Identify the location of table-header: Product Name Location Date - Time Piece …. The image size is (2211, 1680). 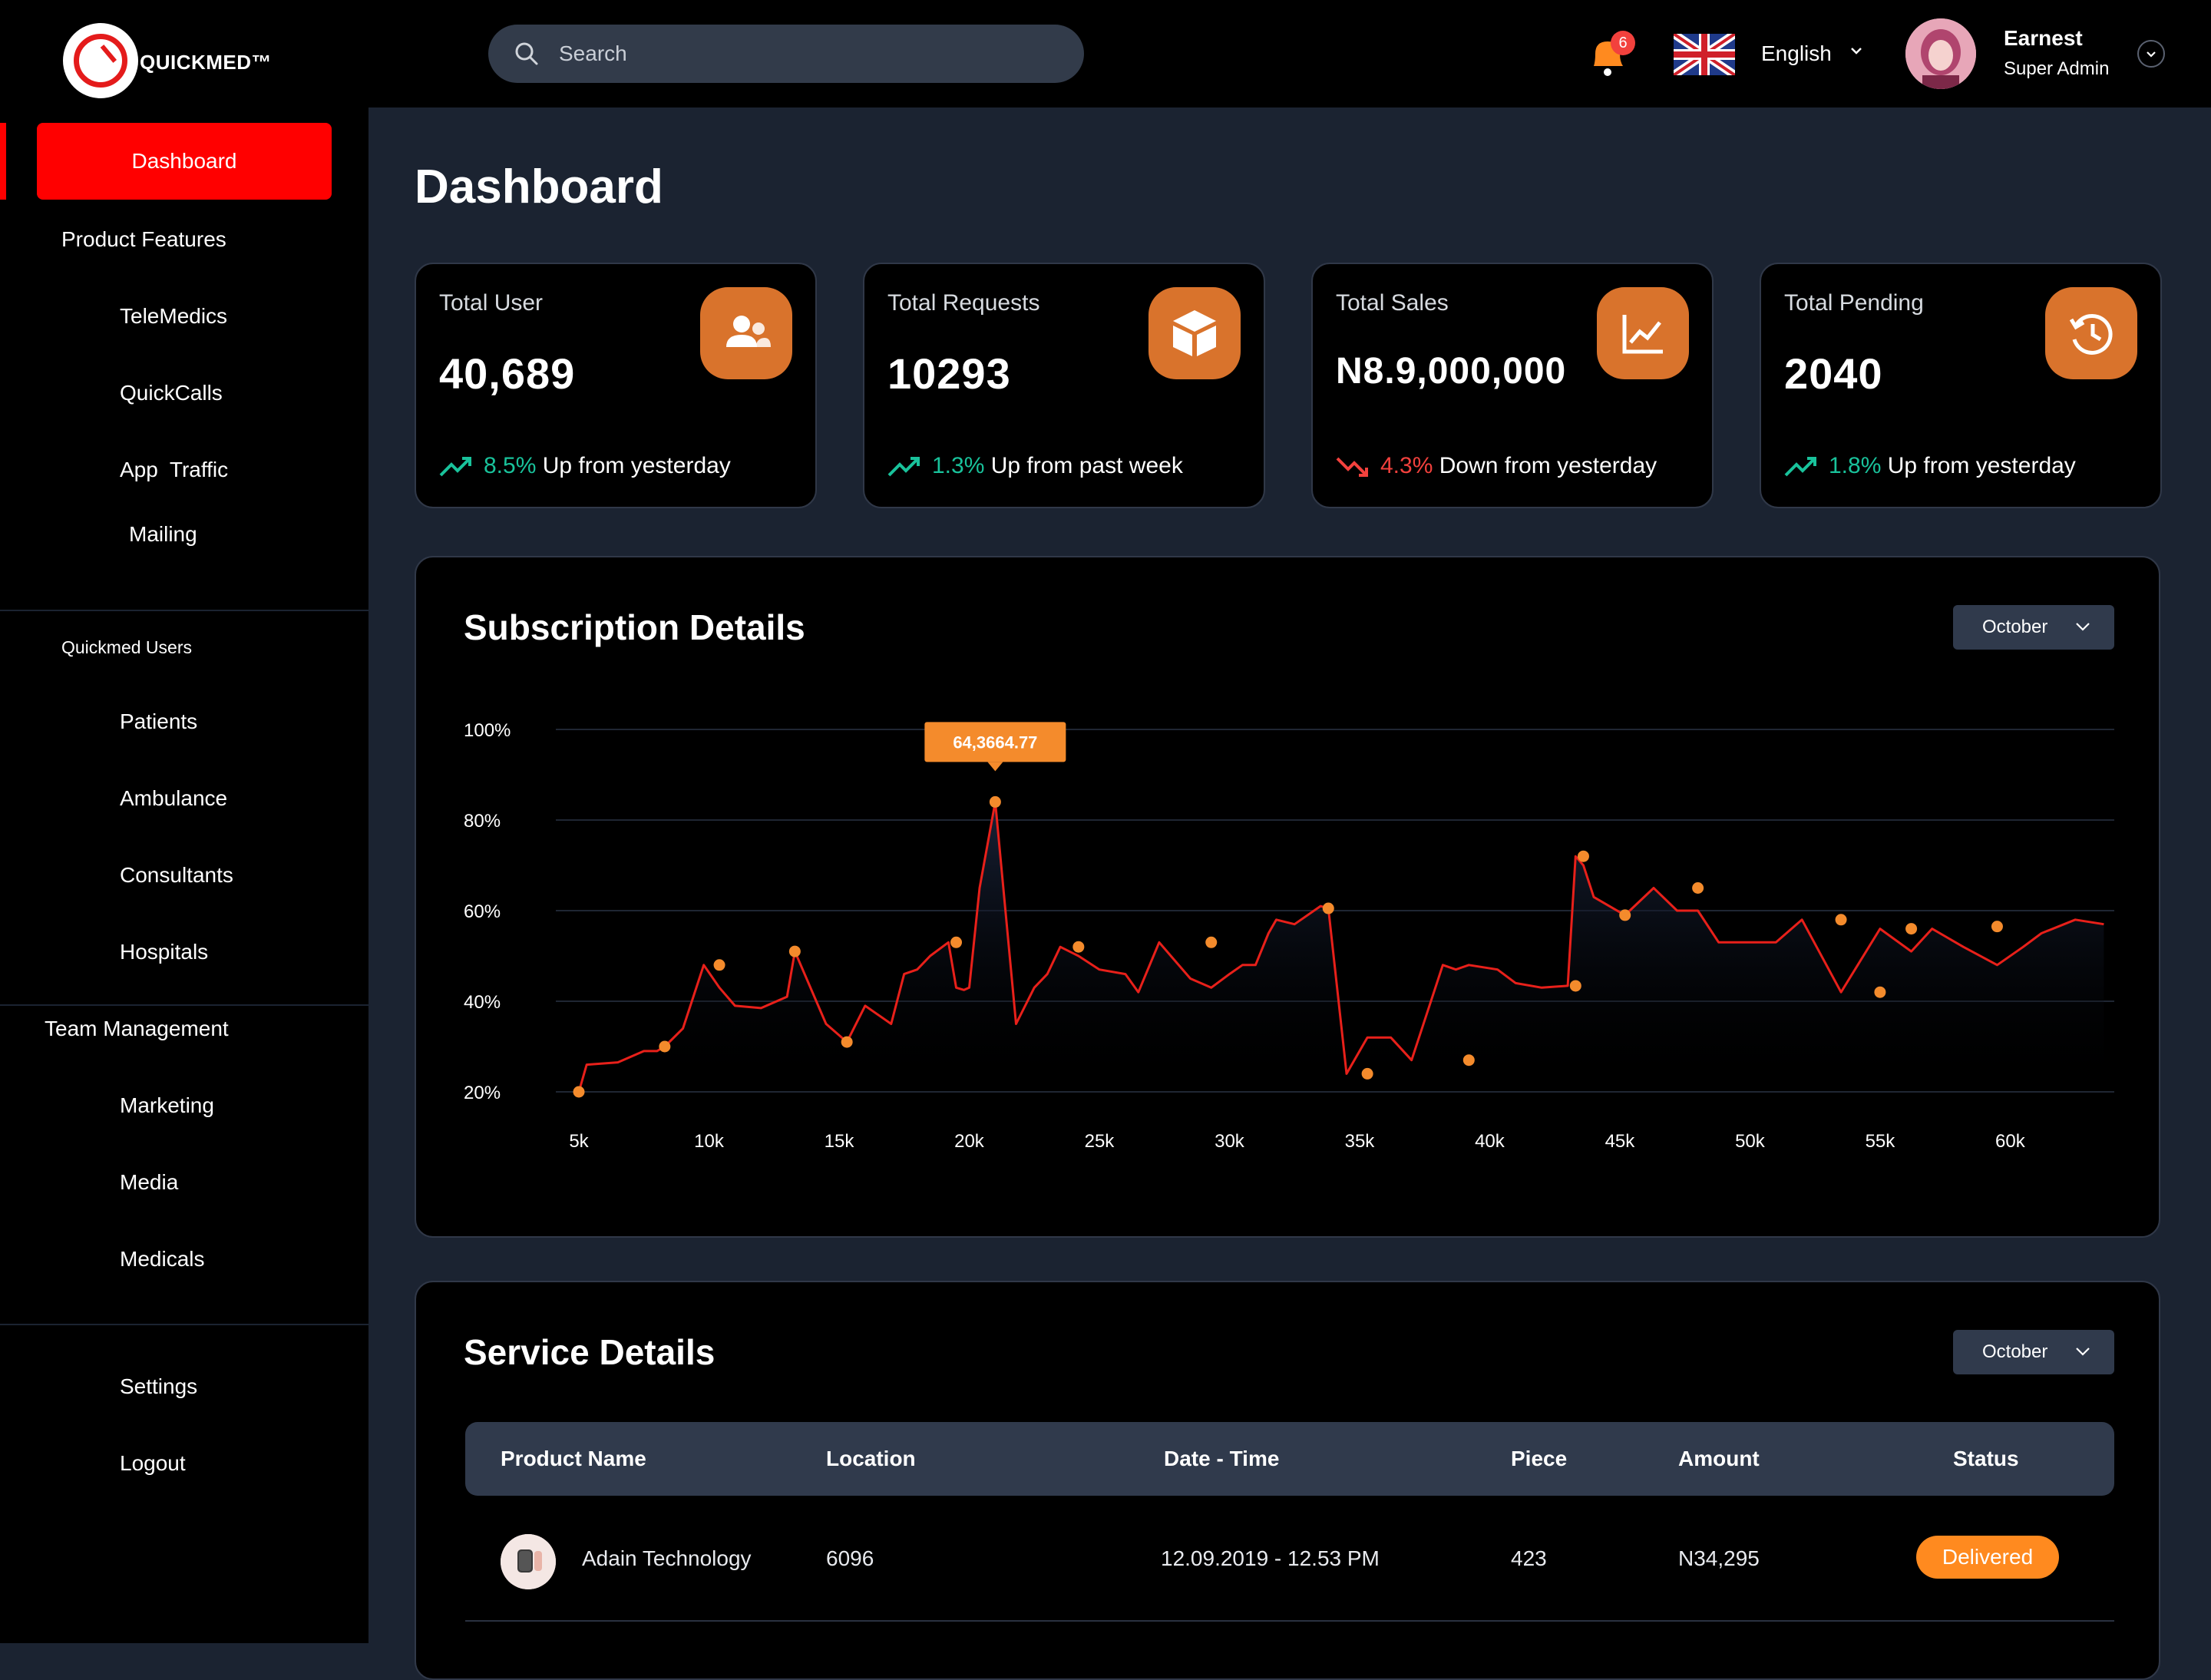
(1289, 1459).